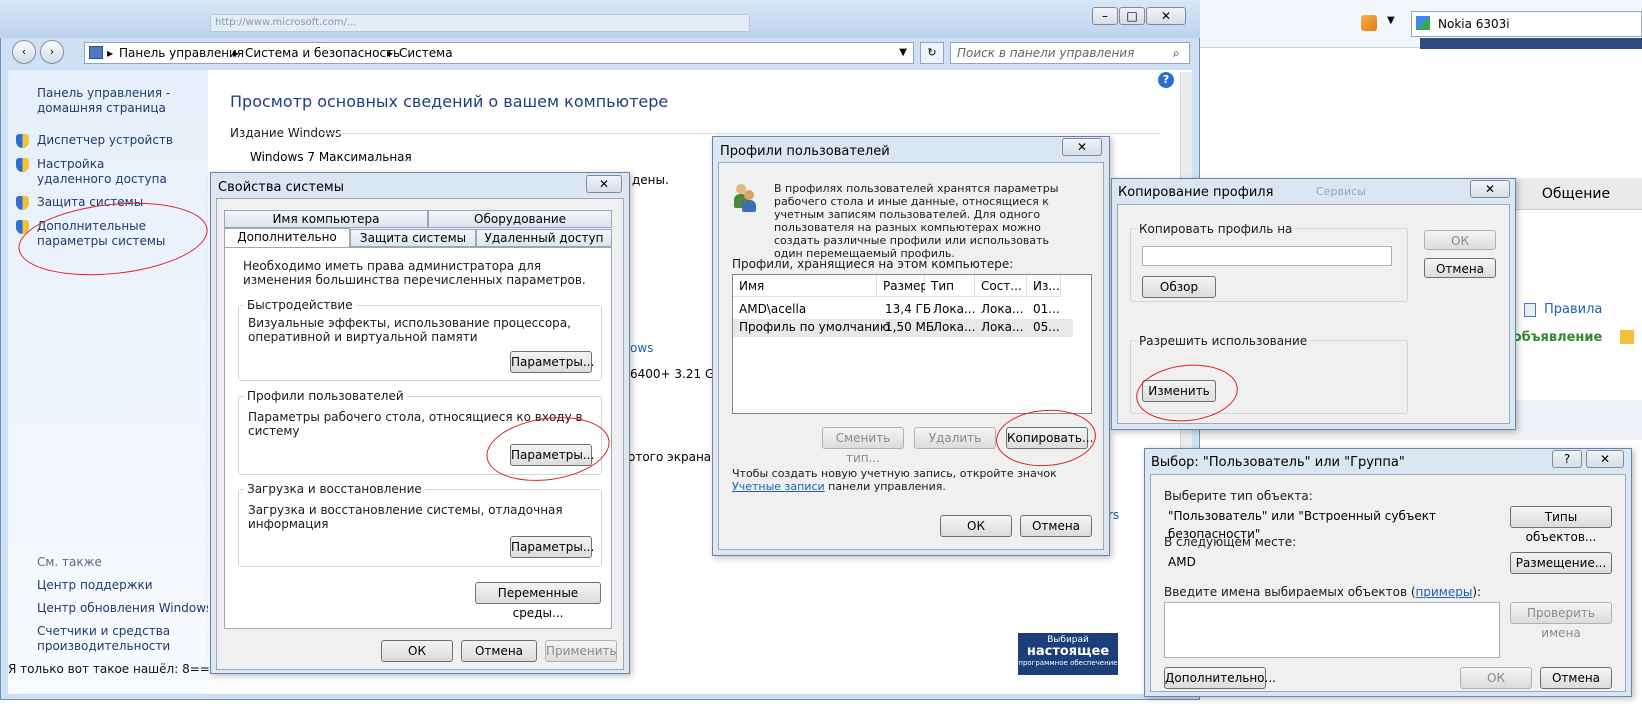  What do you see at coordinates (1070, 53) in the screenshot?
I see `search-input: Поиск в панели управления` at bounding box center [1070, 53].